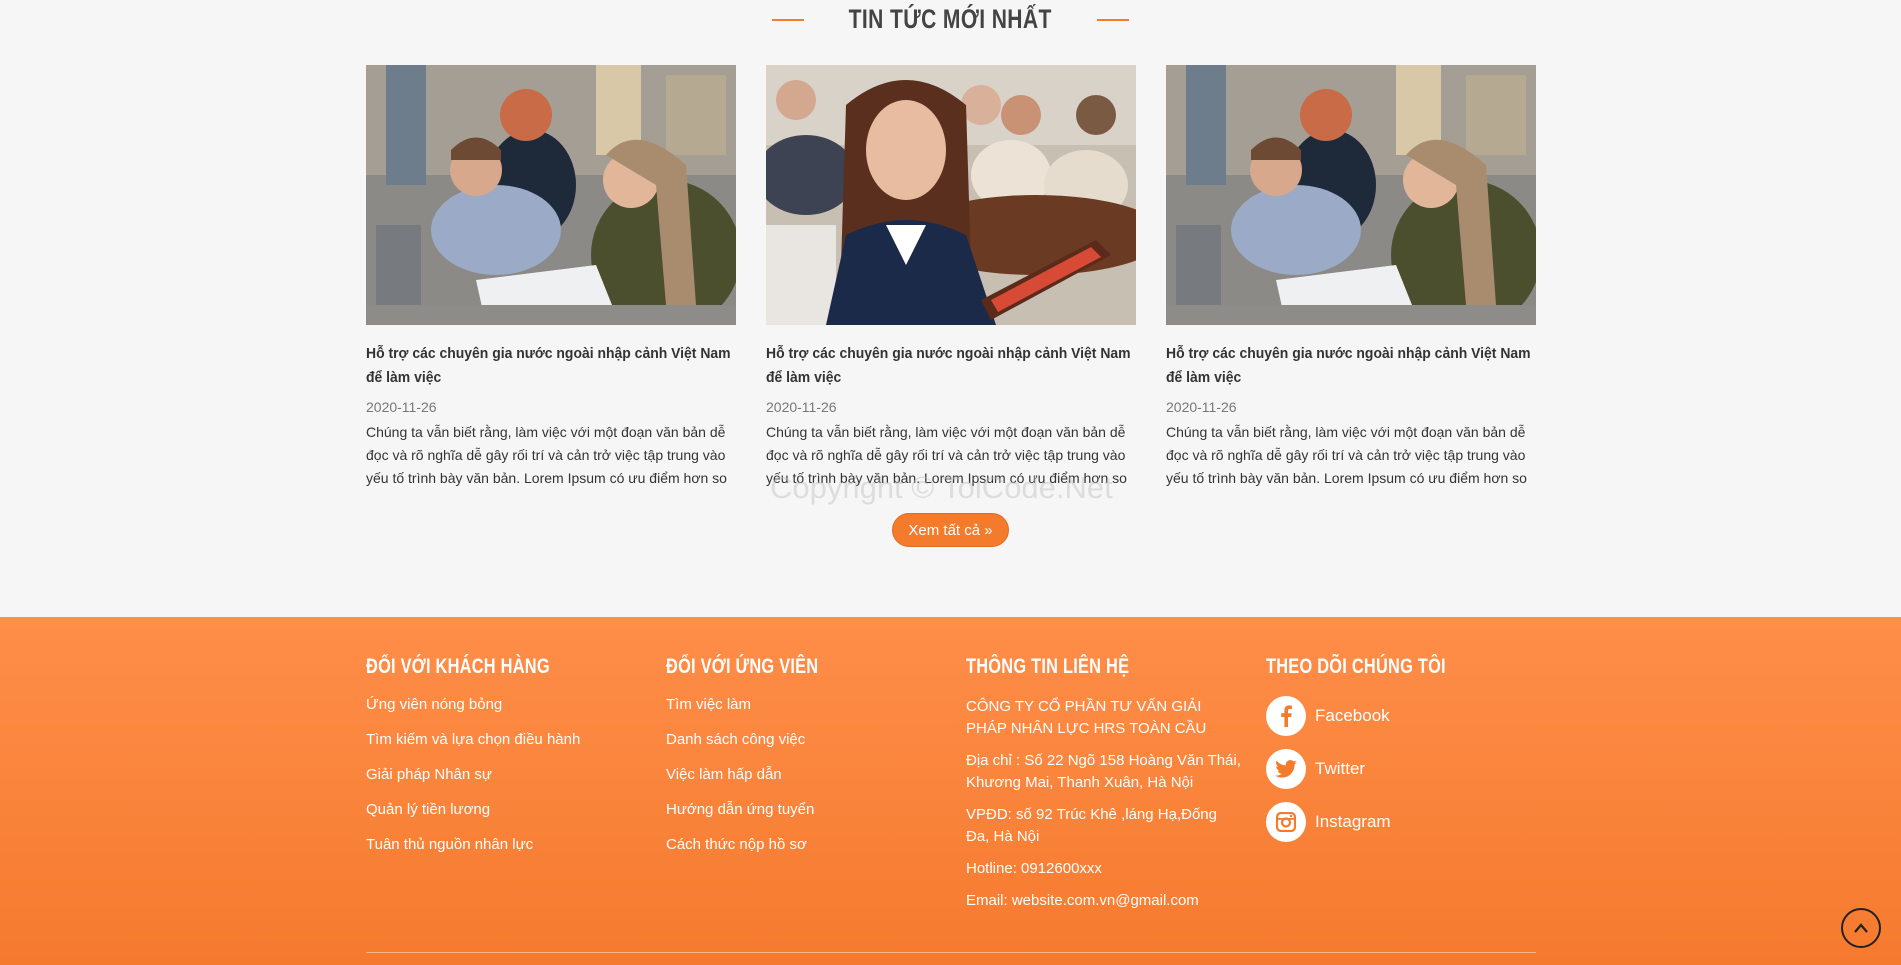 The height and width of the screenshot is (965, 1901). I want to click on contact-email: Email: website.com.vn@gmail.com, so click(1103, 901).